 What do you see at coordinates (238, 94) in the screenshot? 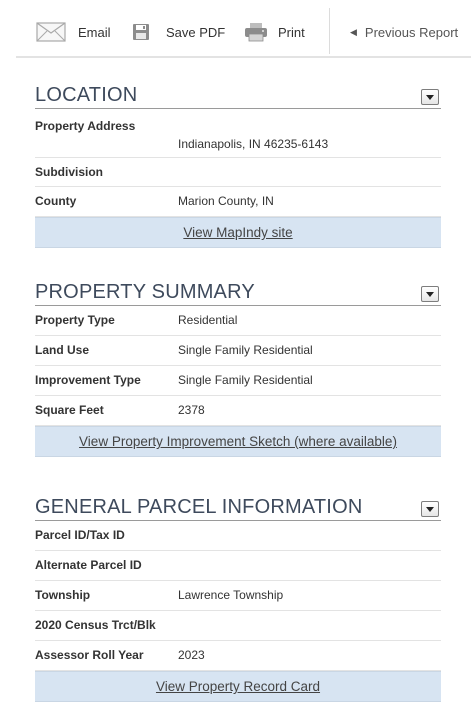
I see `location-header: LOCATION` at bounding box center [238, 94].